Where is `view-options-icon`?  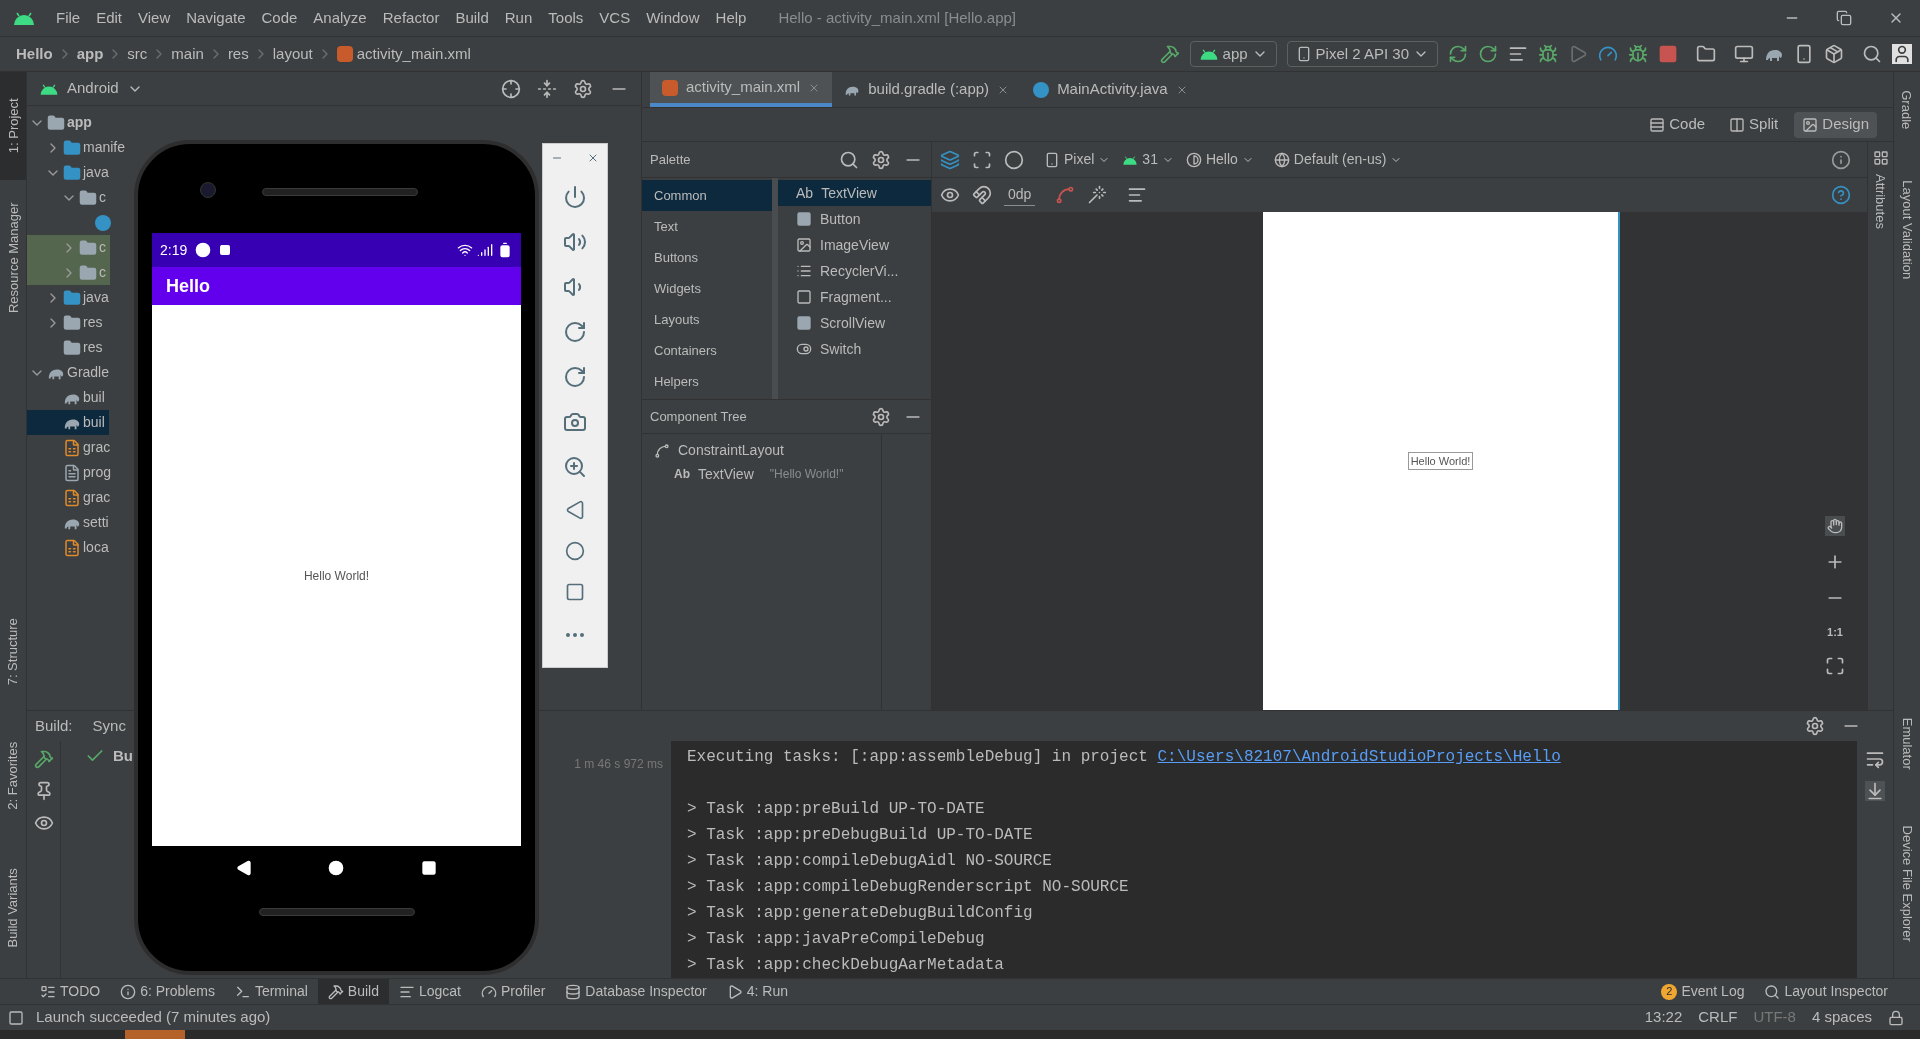
view-options-icon is located at coordinates (950, 195).